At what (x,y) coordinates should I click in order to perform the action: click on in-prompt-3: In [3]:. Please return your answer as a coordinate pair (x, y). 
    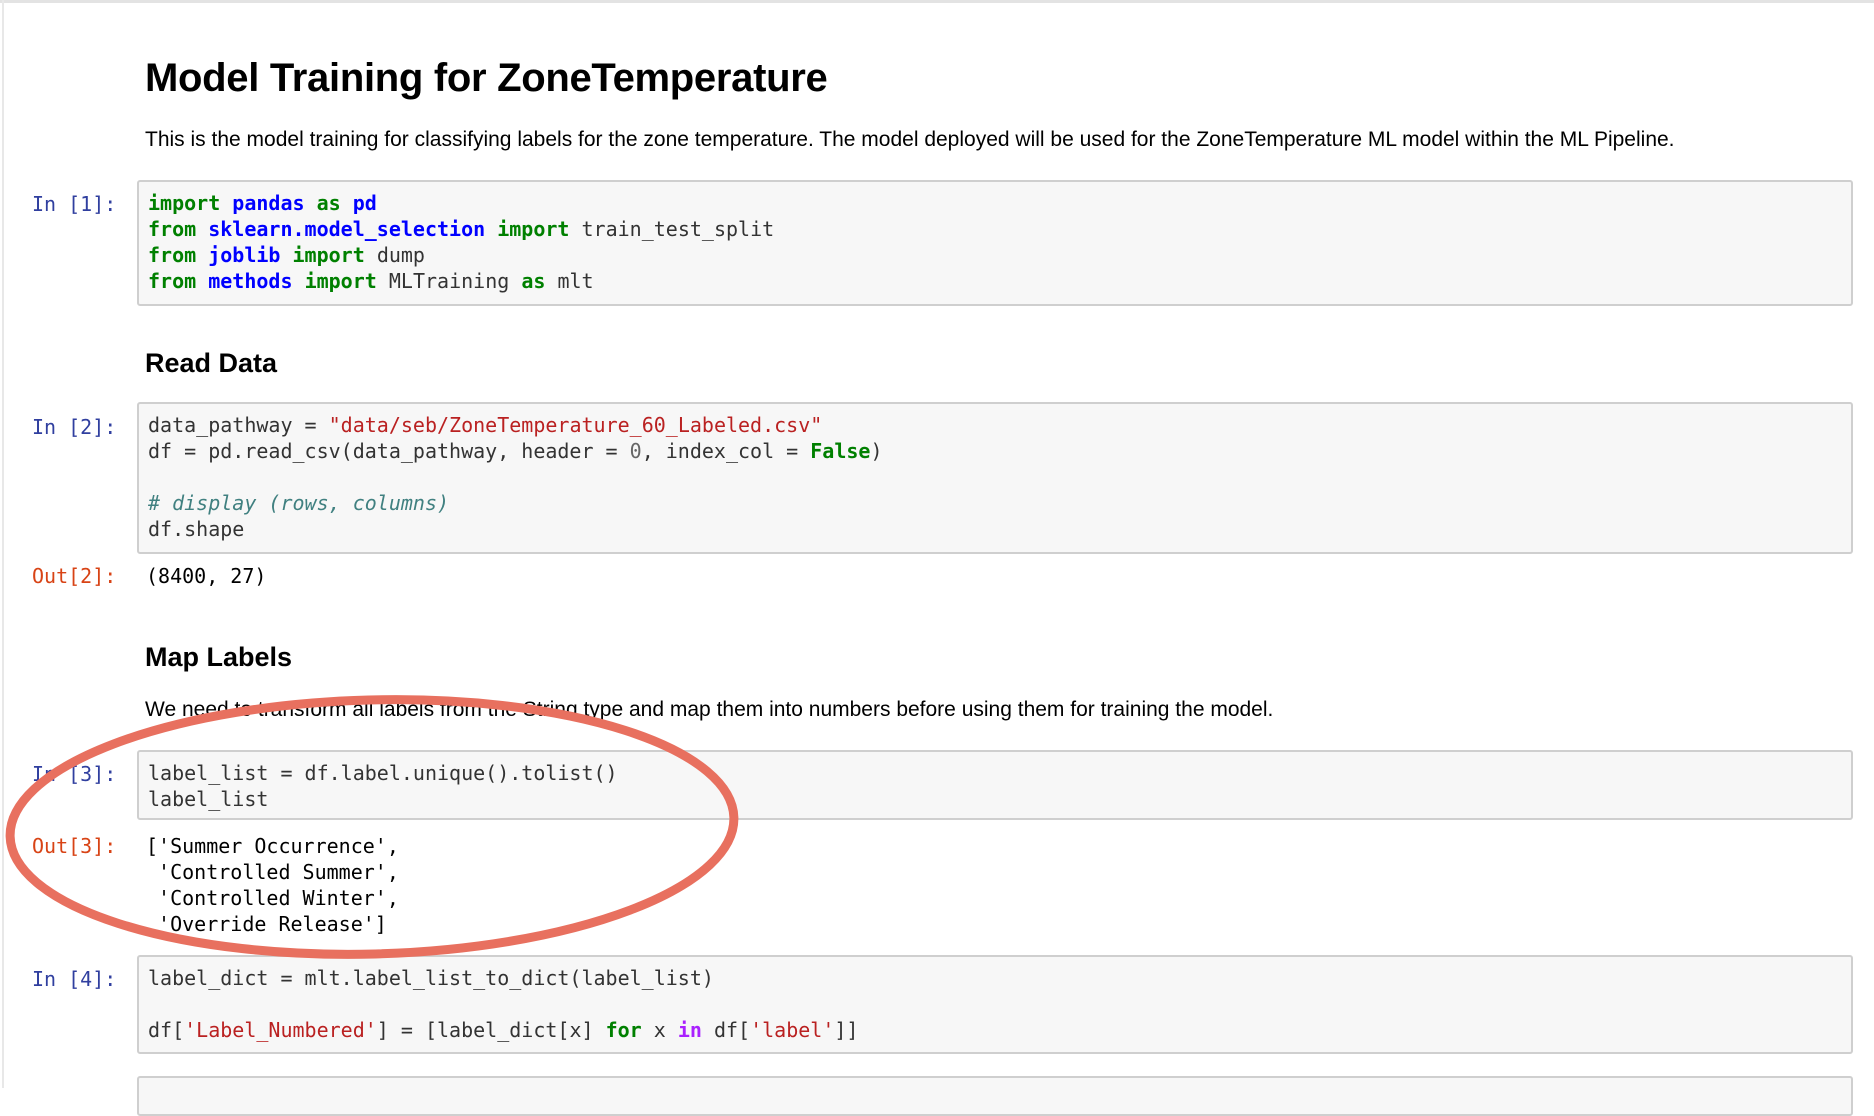
    Looking at the image, I should click on (74, 774).